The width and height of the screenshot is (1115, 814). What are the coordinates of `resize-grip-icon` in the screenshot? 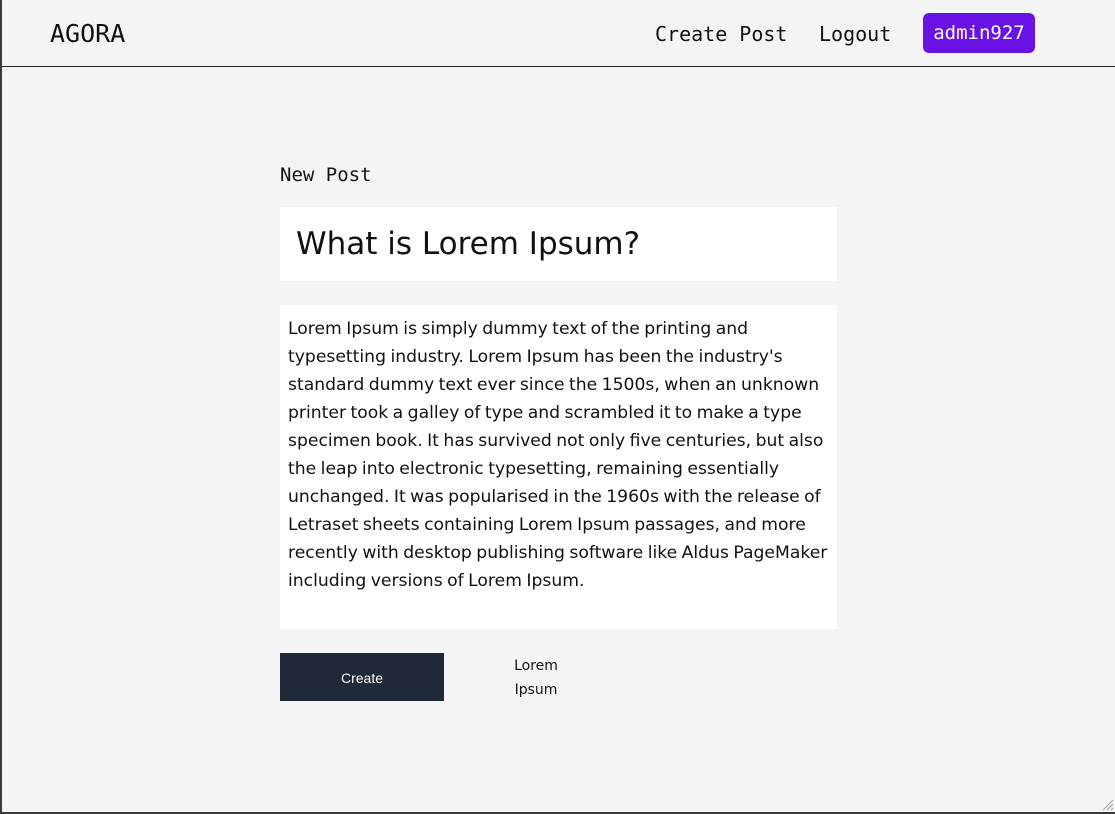 It's located at (1107, 804).